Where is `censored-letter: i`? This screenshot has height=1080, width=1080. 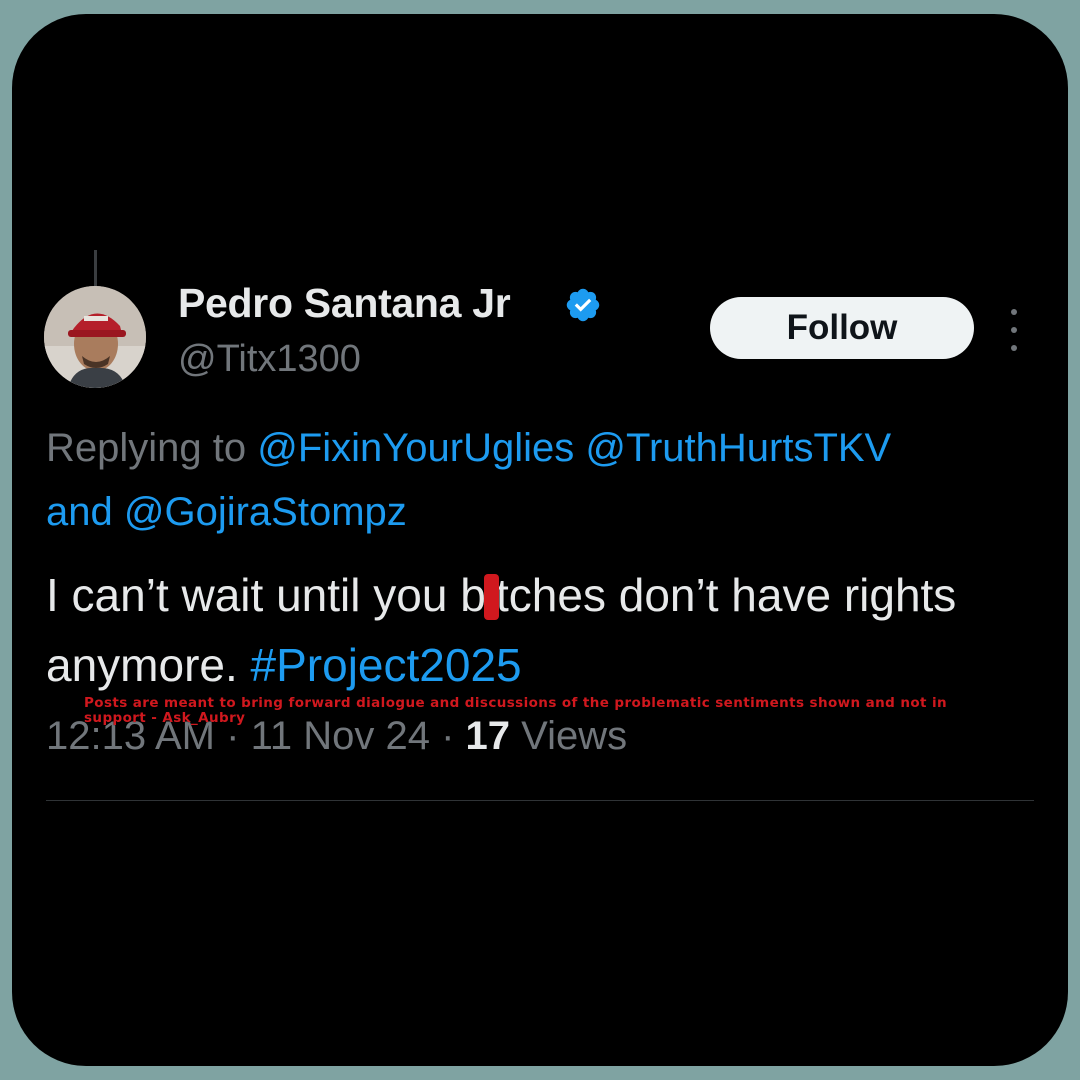
censored-letter: i is located at coordinates (491, 595).